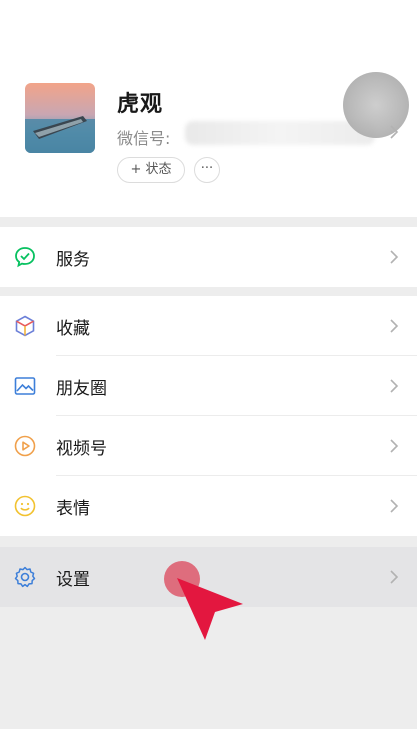 Image resolution: width=417 pixels, height=729 pixels. What do you see at coordinates (73, 509) in the screenshot?
I see `menu-item-label: 表情` at bounding box center [73, 509].